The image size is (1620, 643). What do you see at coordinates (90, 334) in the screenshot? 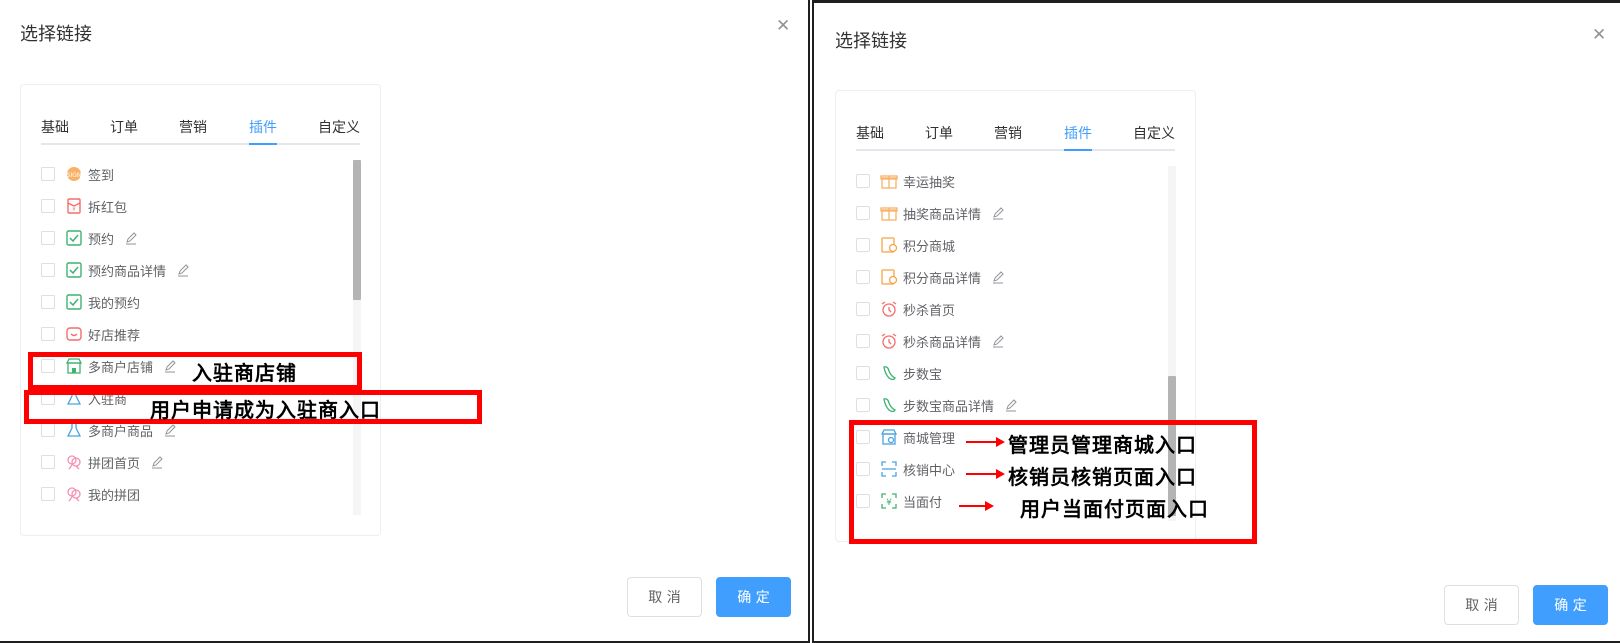
I see `list-item: 好店推荐` at bounding box center [90, 334].